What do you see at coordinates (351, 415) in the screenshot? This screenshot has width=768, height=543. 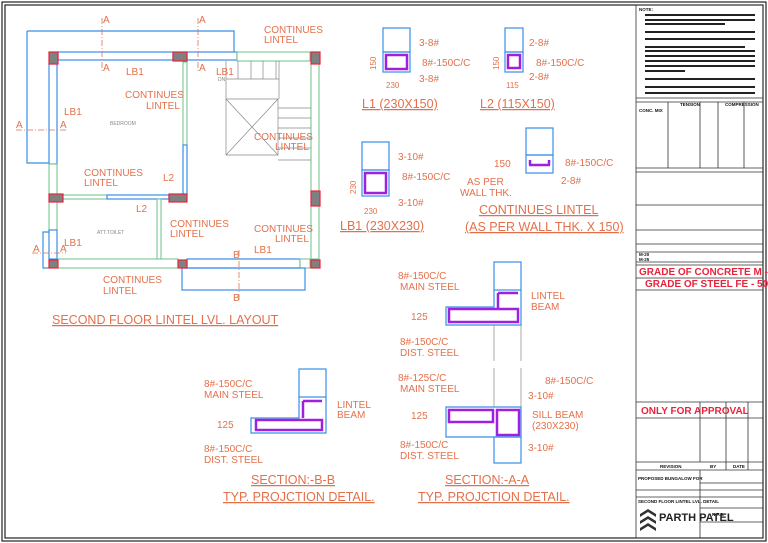 I see `bb-beam-label: BEAM` at bounding box center [351, 415].